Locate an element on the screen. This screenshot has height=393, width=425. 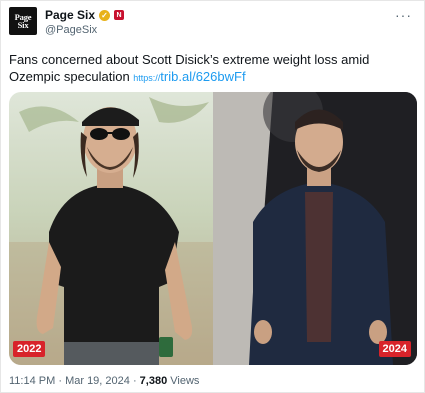
tweet-header: Page Six Page Six ✓ N @PageSix is located at coordinates (67, 21).